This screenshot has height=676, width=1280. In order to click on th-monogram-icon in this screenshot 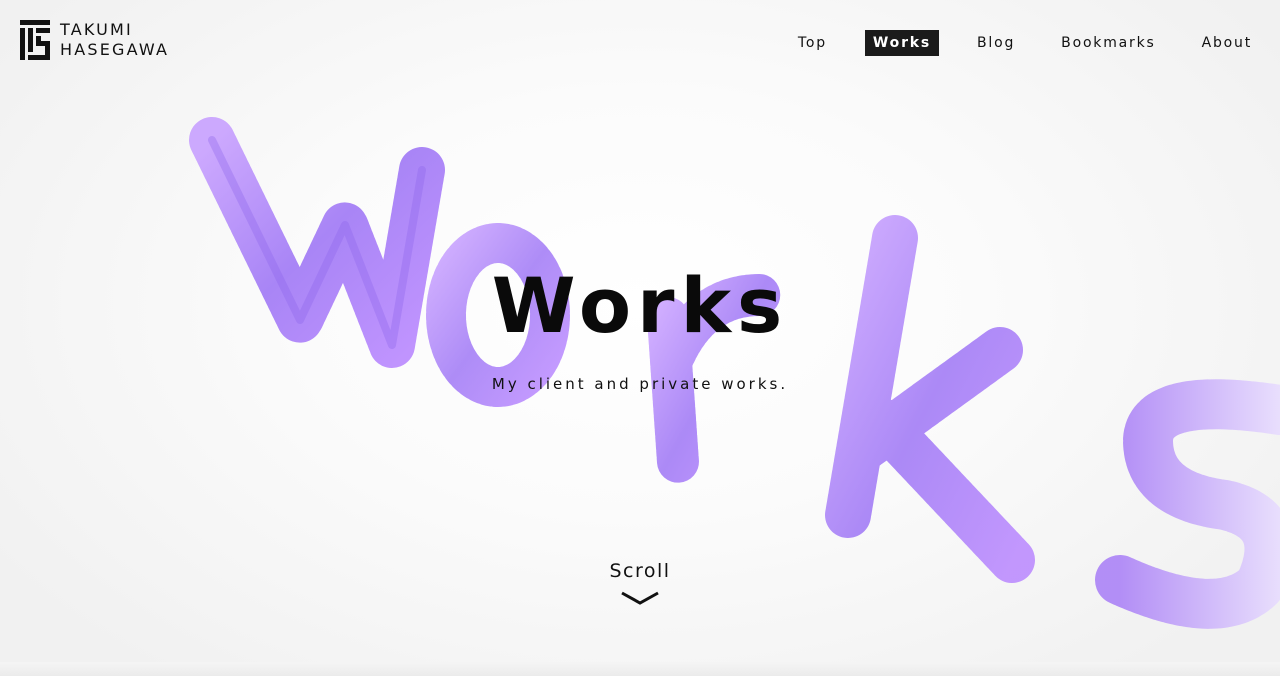, I will do `click(35, 40)`.